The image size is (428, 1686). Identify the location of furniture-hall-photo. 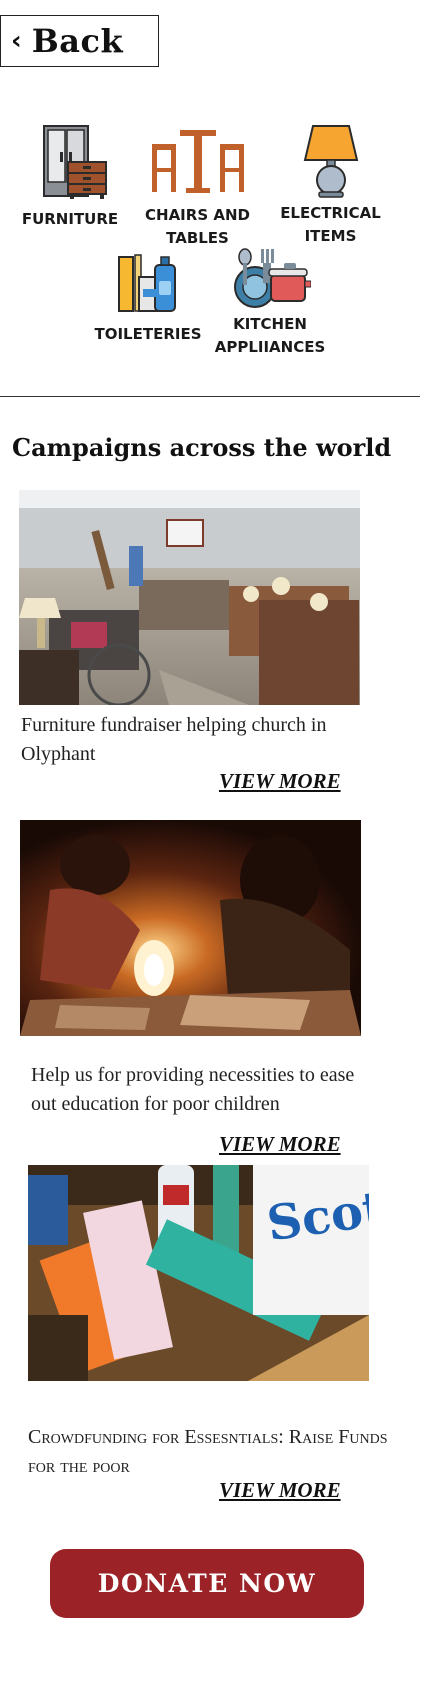
(189, 597).